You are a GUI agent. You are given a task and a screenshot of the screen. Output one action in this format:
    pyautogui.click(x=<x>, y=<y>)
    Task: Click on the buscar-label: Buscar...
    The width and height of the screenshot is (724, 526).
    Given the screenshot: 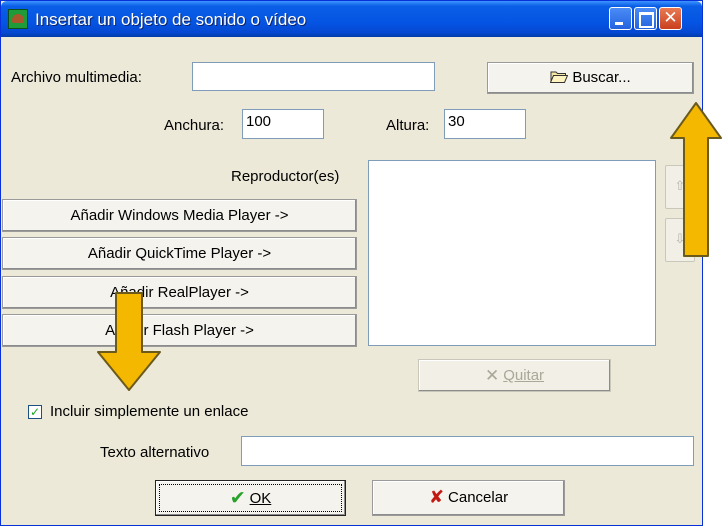 What is the action you would take?
    pyautogui.click(x=601, y=77)
    